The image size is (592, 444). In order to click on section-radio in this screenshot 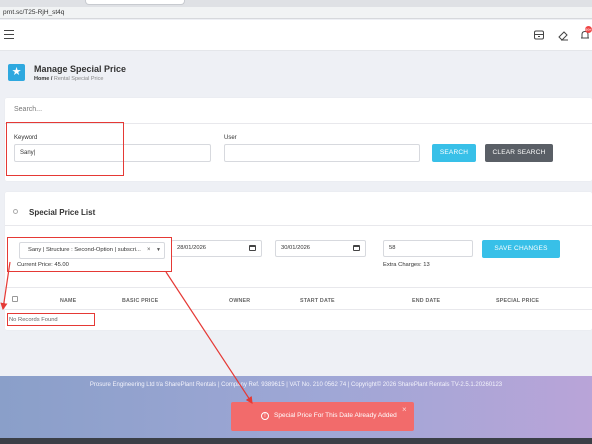, I will do `click(15, 211)`.